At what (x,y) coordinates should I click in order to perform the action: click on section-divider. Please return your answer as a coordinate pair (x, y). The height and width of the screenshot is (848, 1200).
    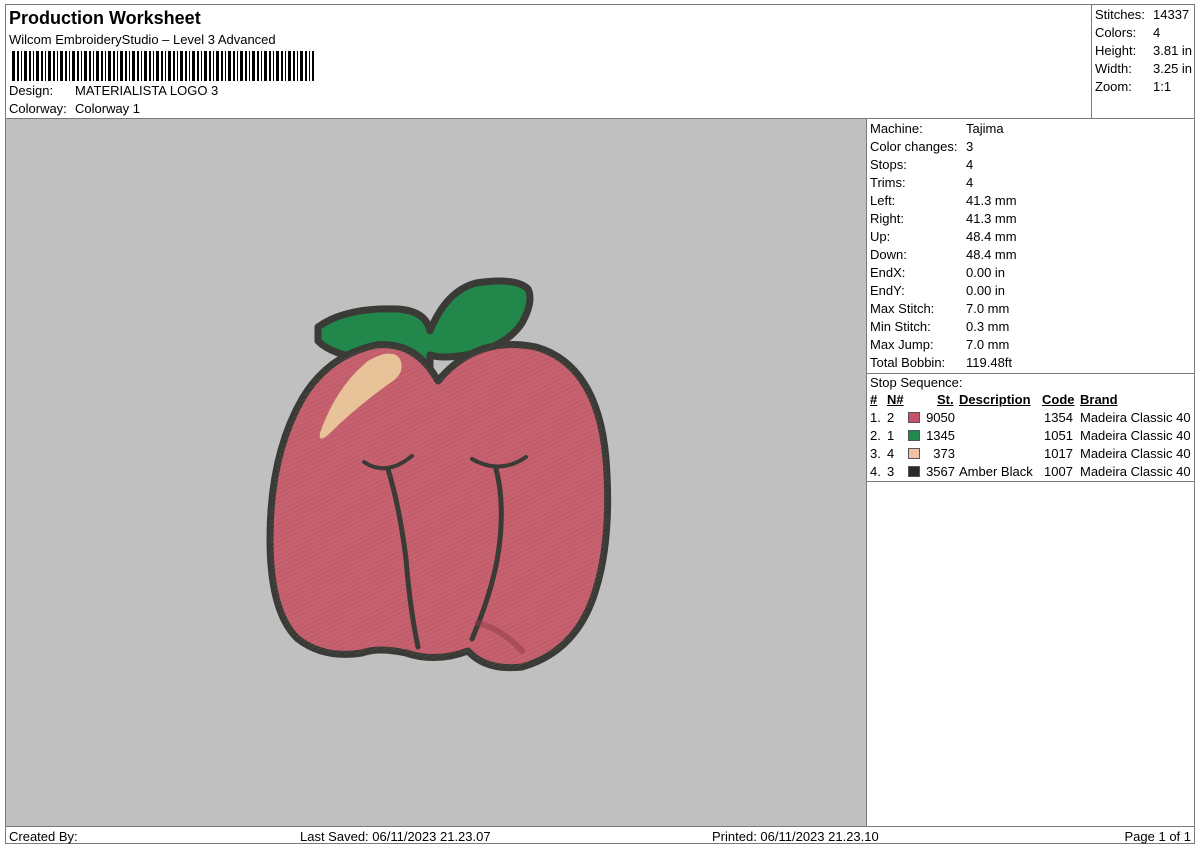
    Looking at the image, I should click on (1031, 481).